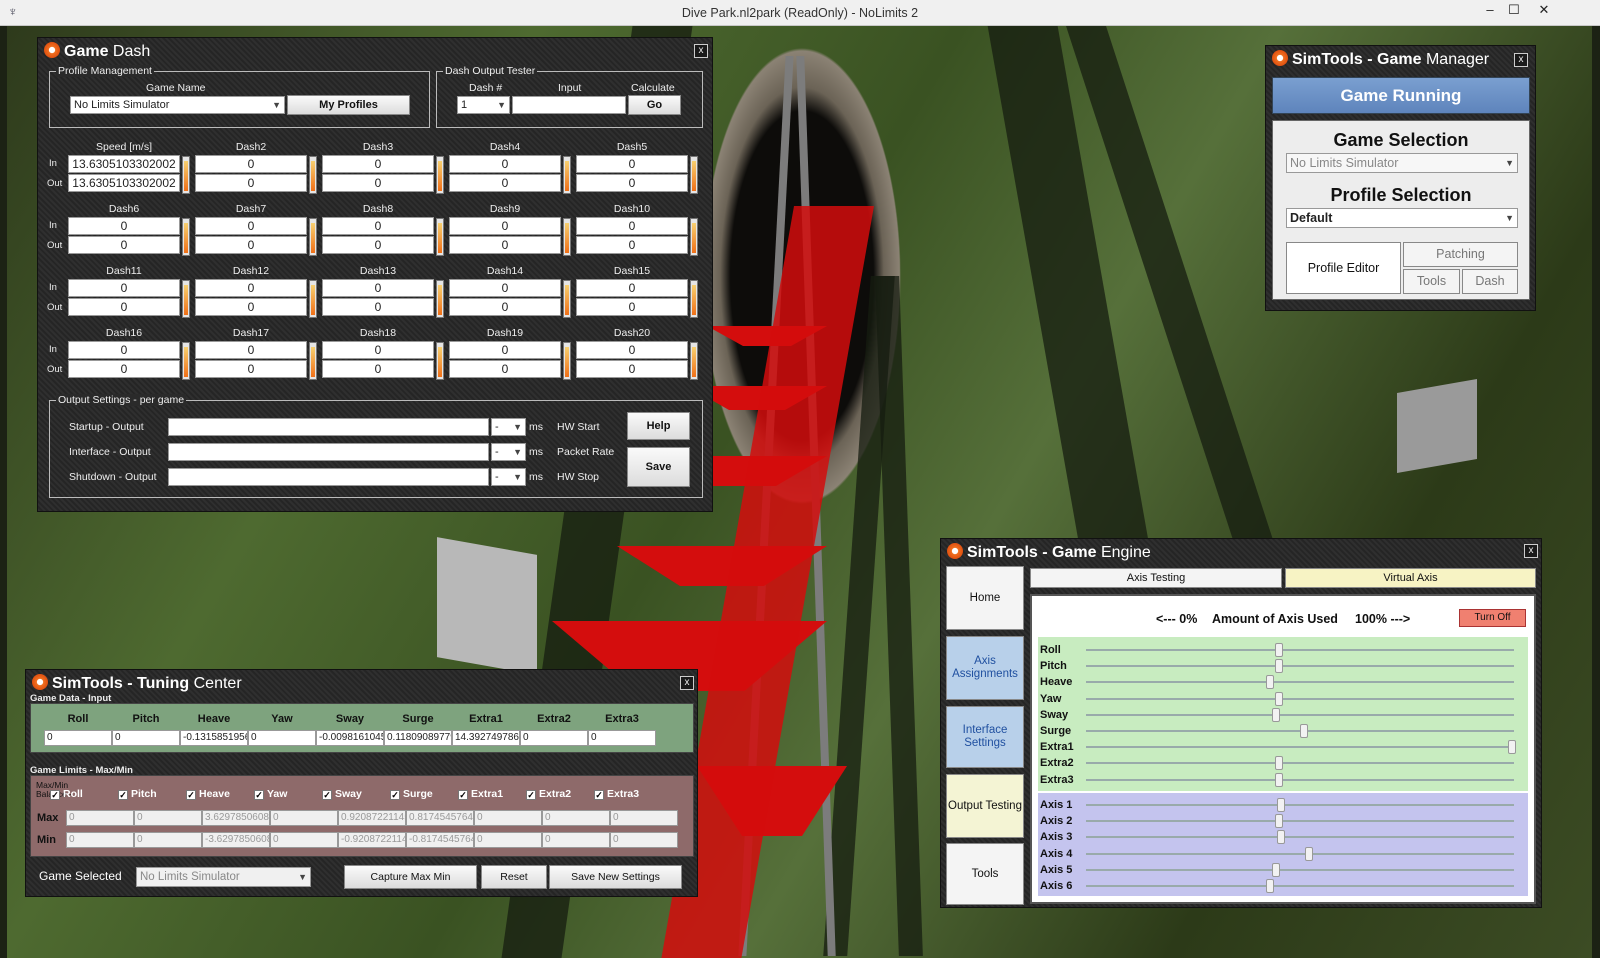 This screenshot has width=1600, height=958. I want to click on virtual-axis-slider: Axis 3, so click(1279, 837).